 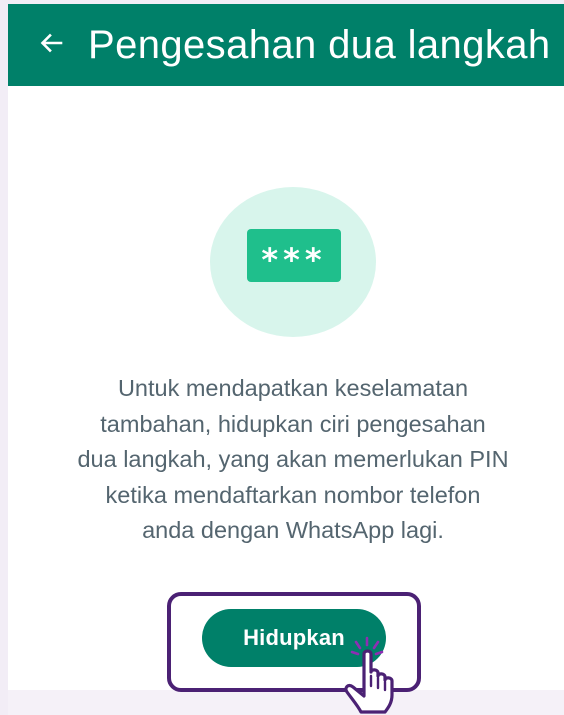 I want to click on description-line: ketika mendaftarkan nombor telefon, so click(x=293, y=494).